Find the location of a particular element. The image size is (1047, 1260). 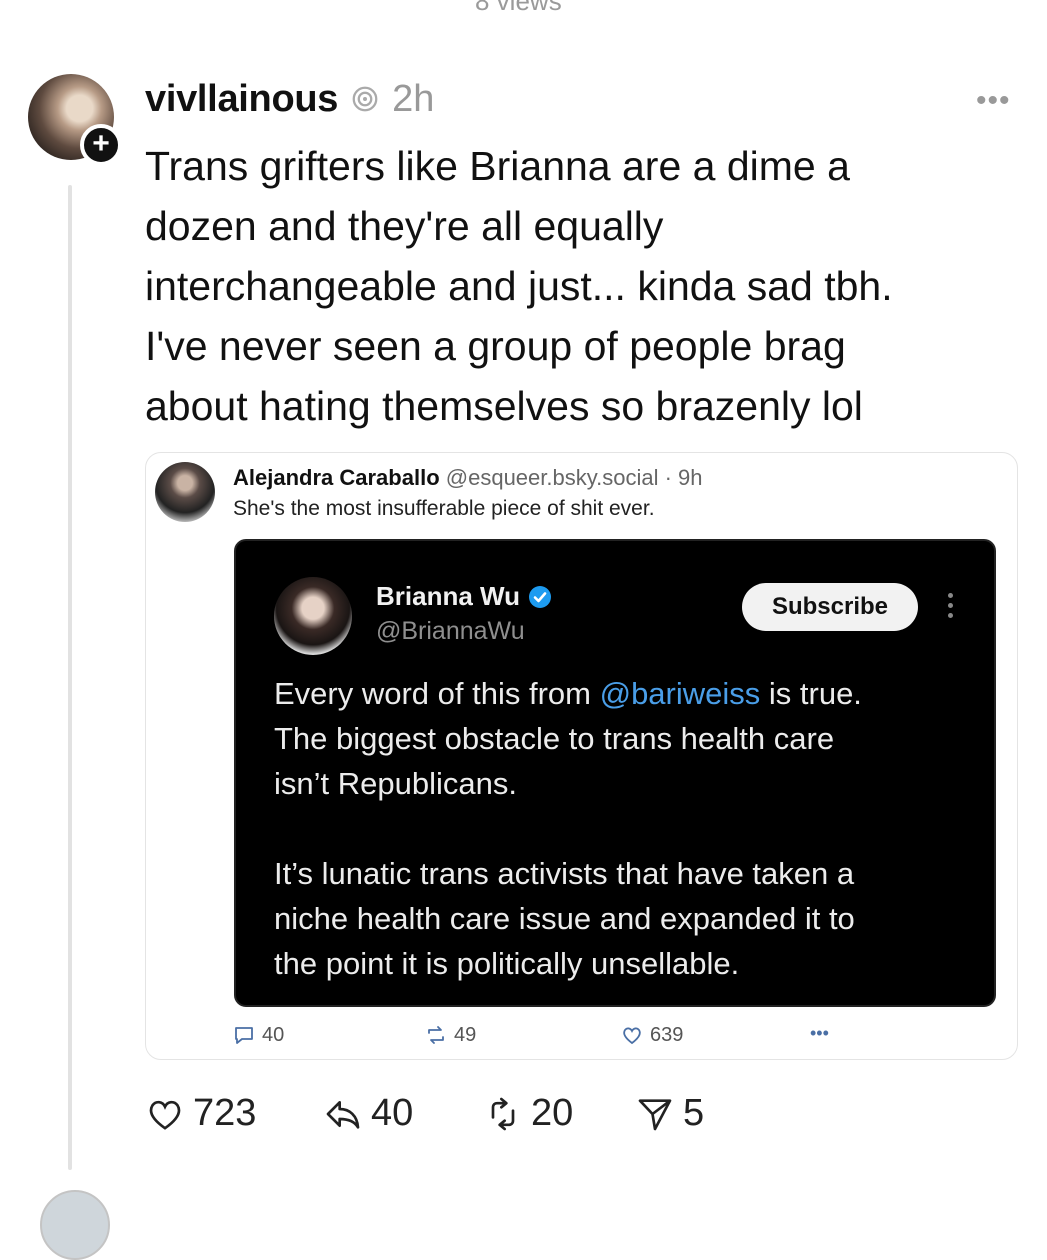

comment-icon is located at coordinates (244, 1035).